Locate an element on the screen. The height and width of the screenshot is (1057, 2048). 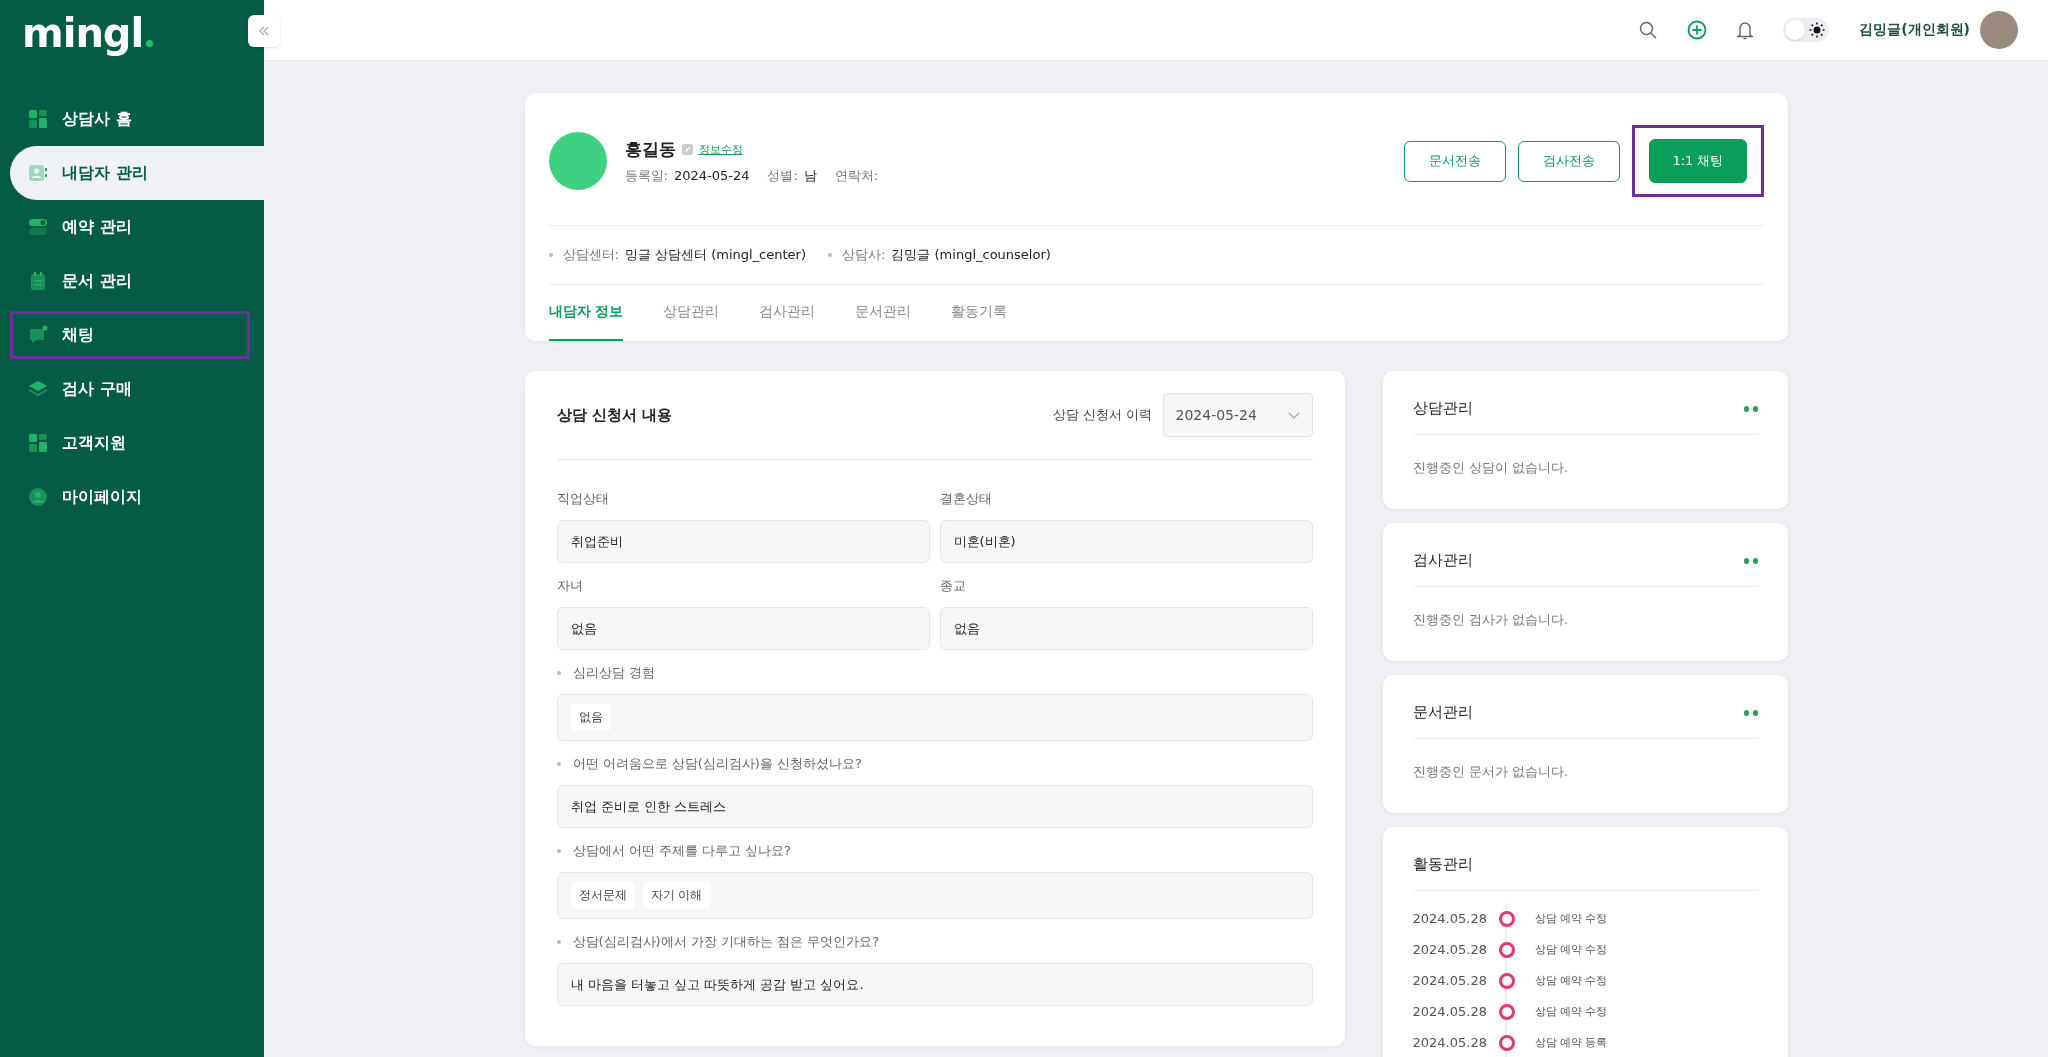
calendar-icon is located at coordinates (38, 281).